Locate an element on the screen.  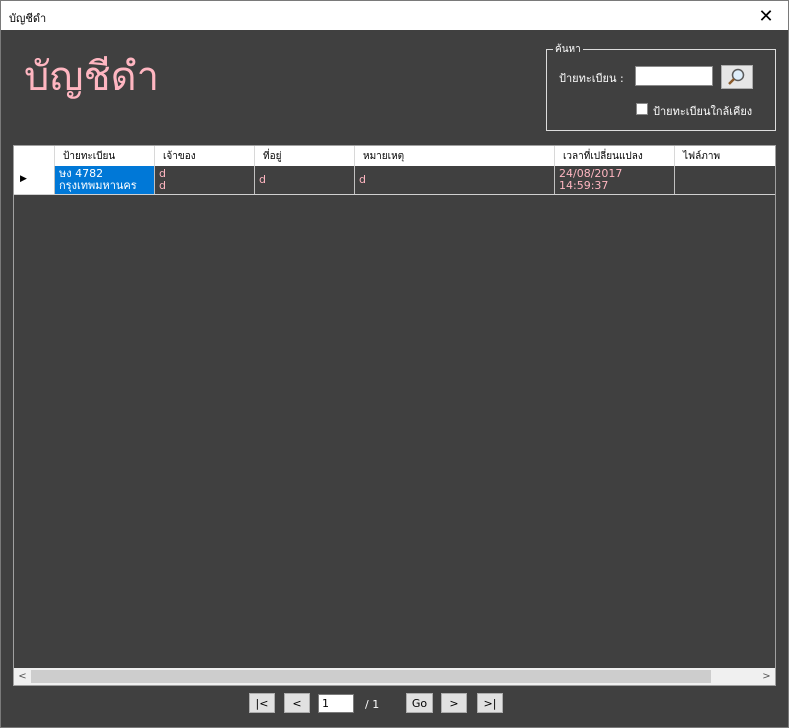
window-title: บัญชีดำ is located at coordinates (28, 18).